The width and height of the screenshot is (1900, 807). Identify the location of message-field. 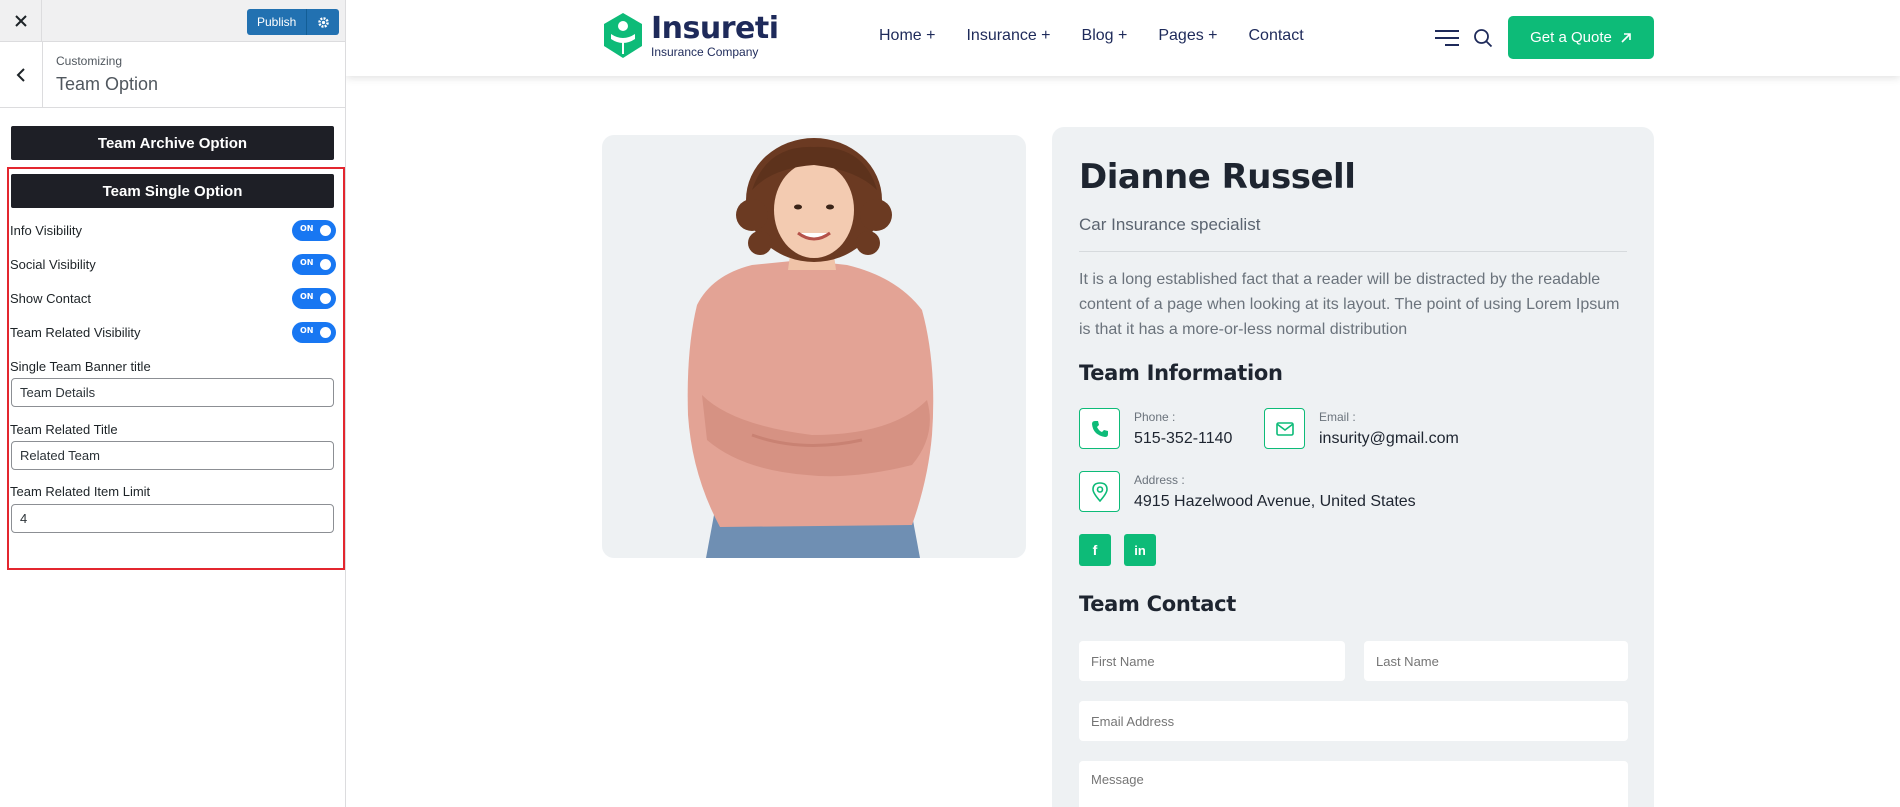
(1353, 784).